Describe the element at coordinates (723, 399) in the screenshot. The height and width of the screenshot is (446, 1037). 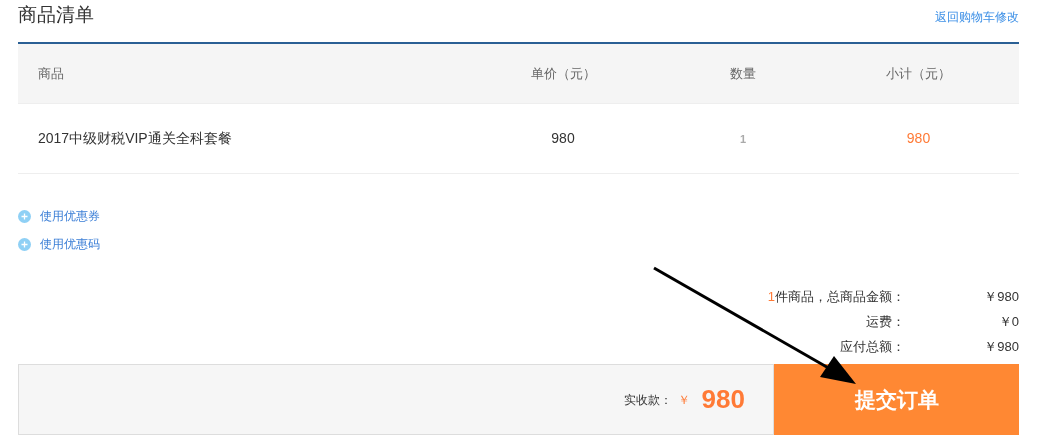
I see `payment-amount: 980` at that location.